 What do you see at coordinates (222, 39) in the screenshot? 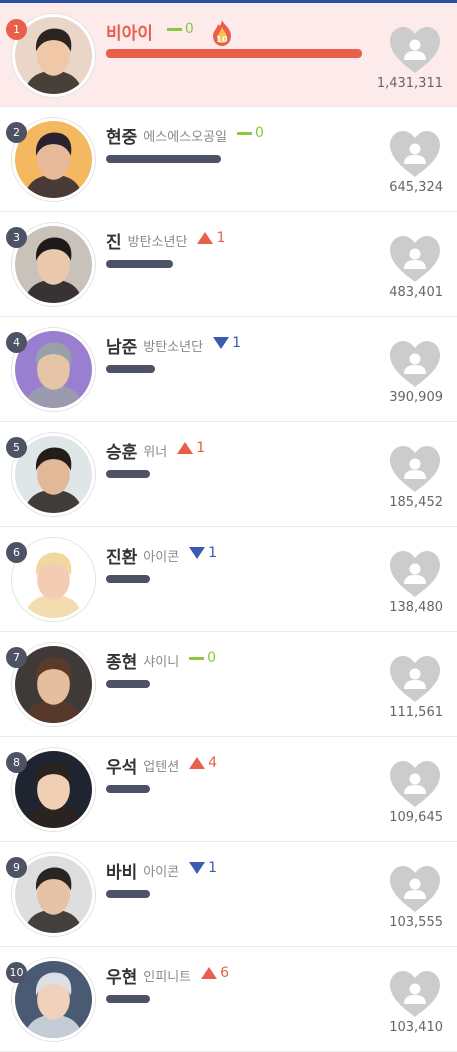
I see `fire-badge-text: 10` at bounding box center [222, 39].